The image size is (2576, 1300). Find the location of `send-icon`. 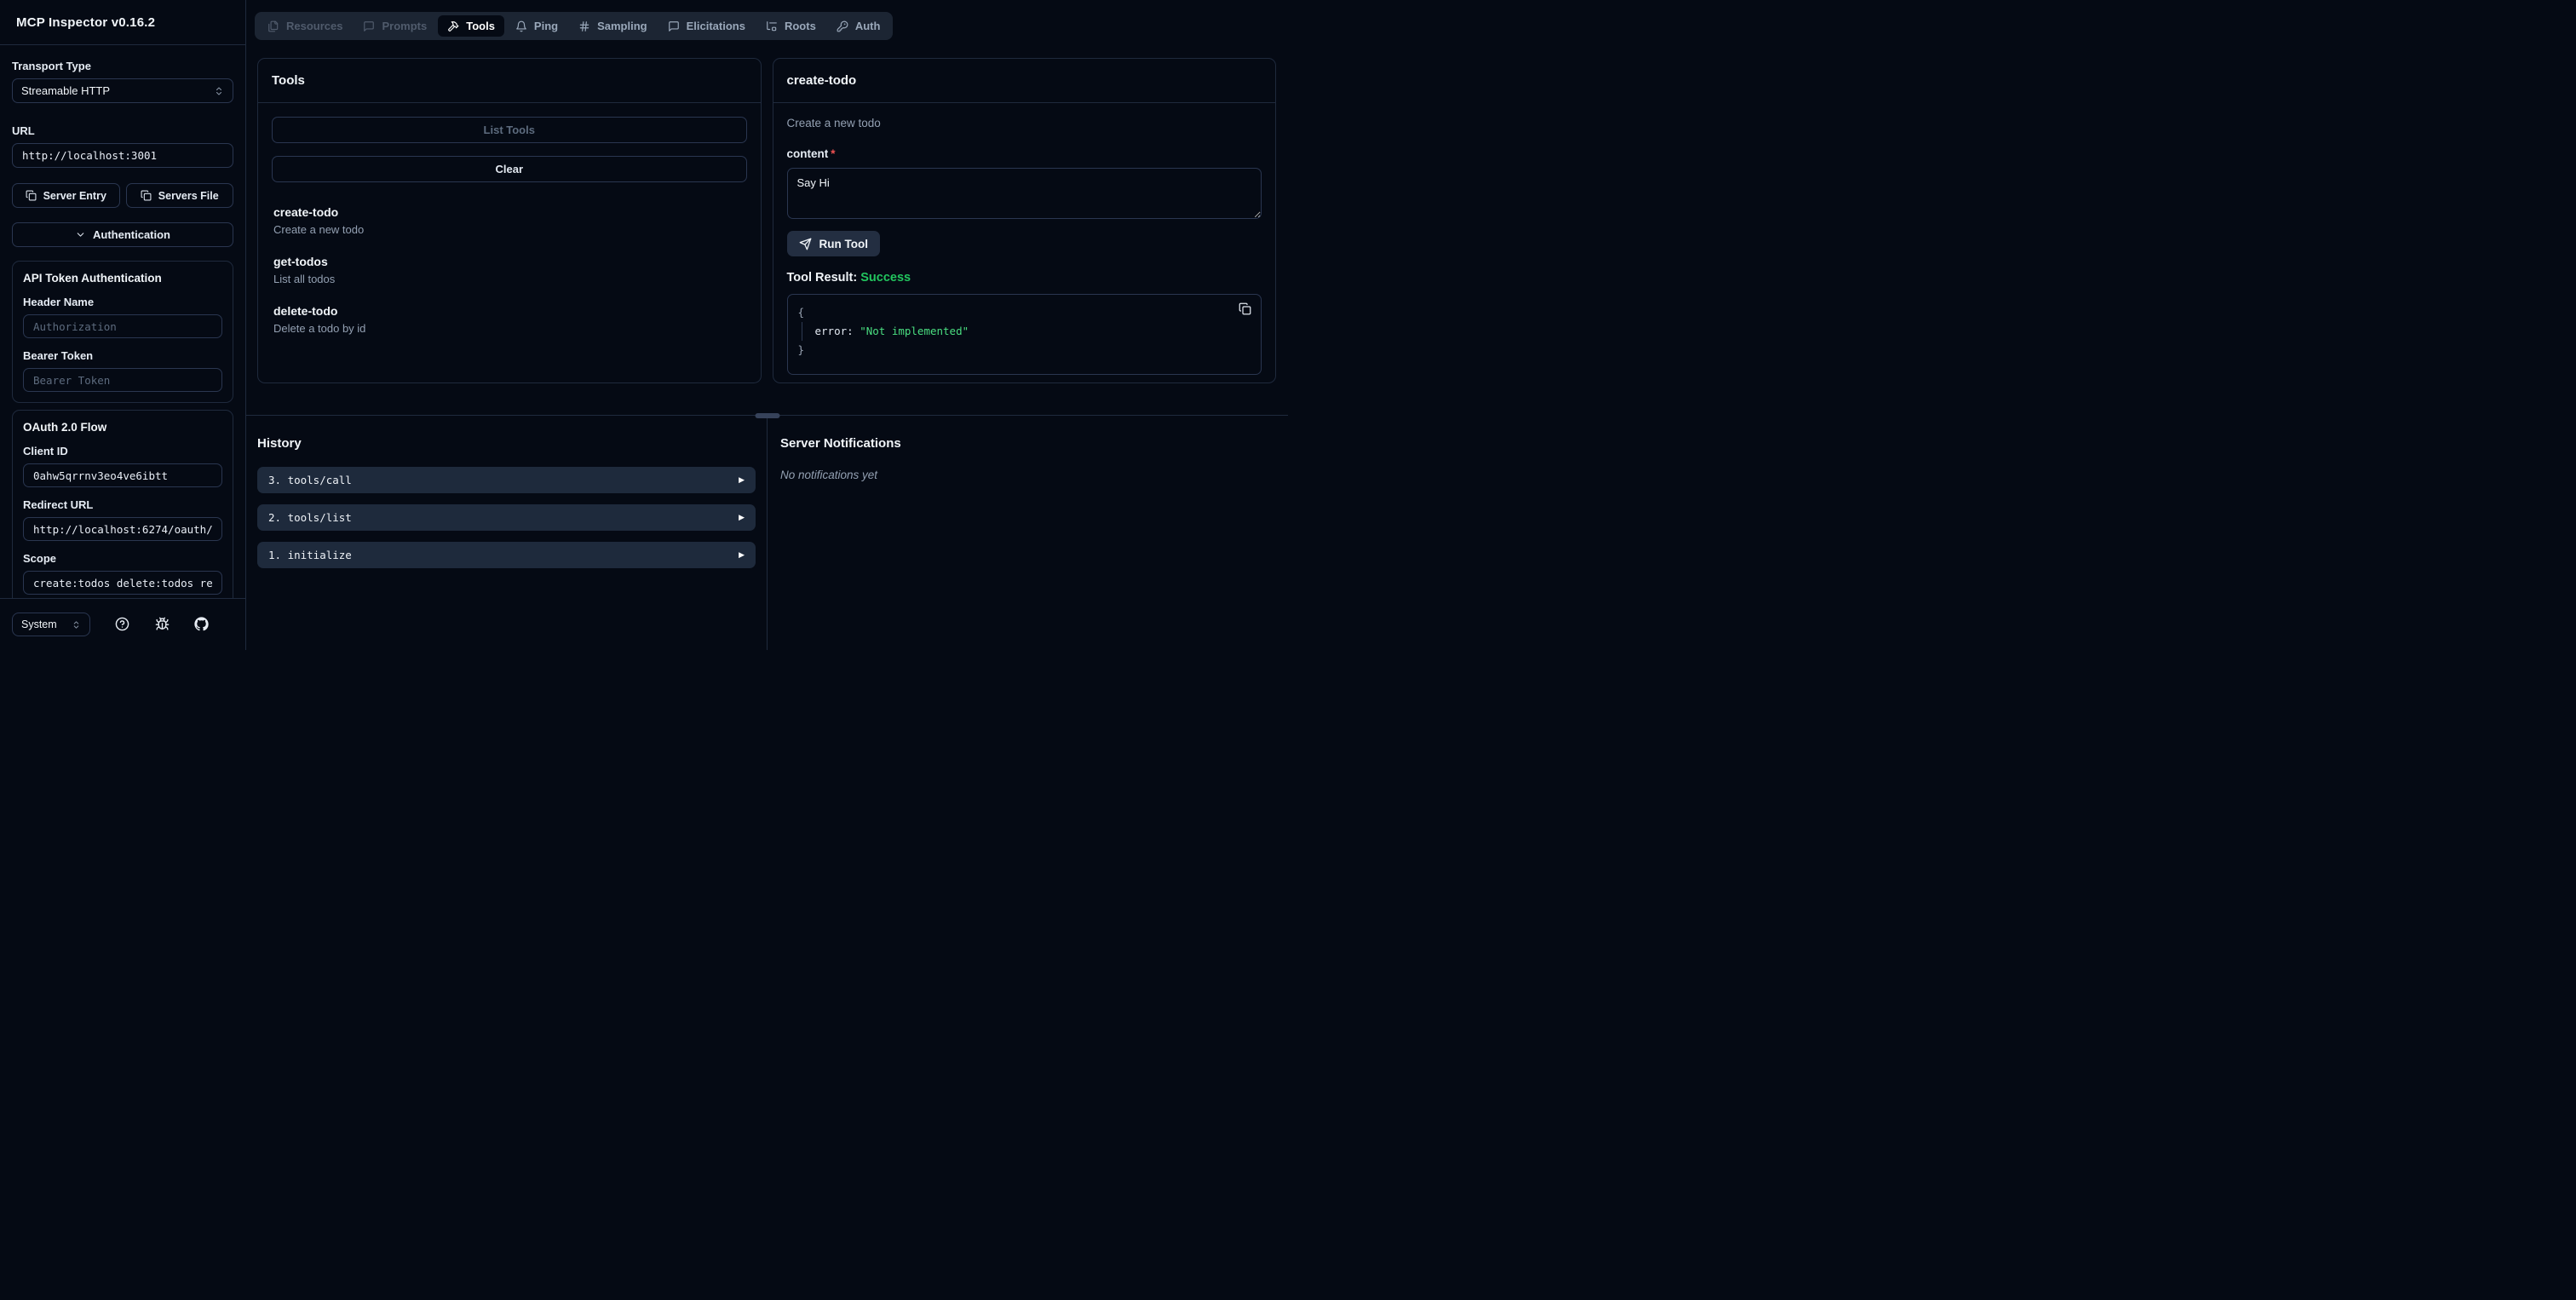

send-icon is located at coordinates (806, 244).